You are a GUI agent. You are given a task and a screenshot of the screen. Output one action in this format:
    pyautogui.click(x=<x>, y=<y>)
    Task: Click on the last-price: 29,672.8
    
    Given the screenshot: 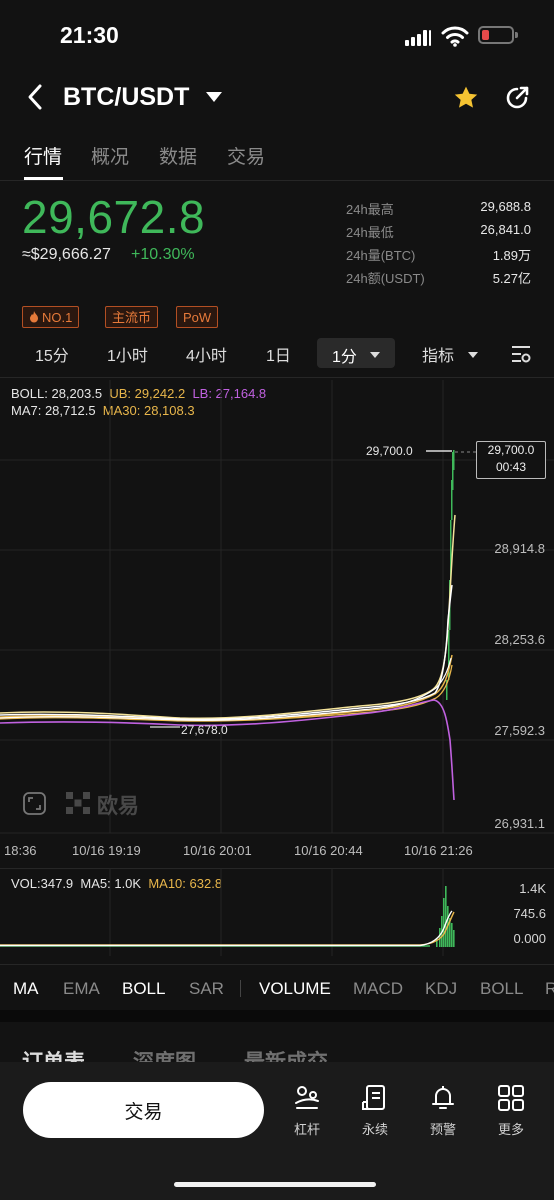 What is the action you would take?
    pyautogui.click(x=114, y=217)
    